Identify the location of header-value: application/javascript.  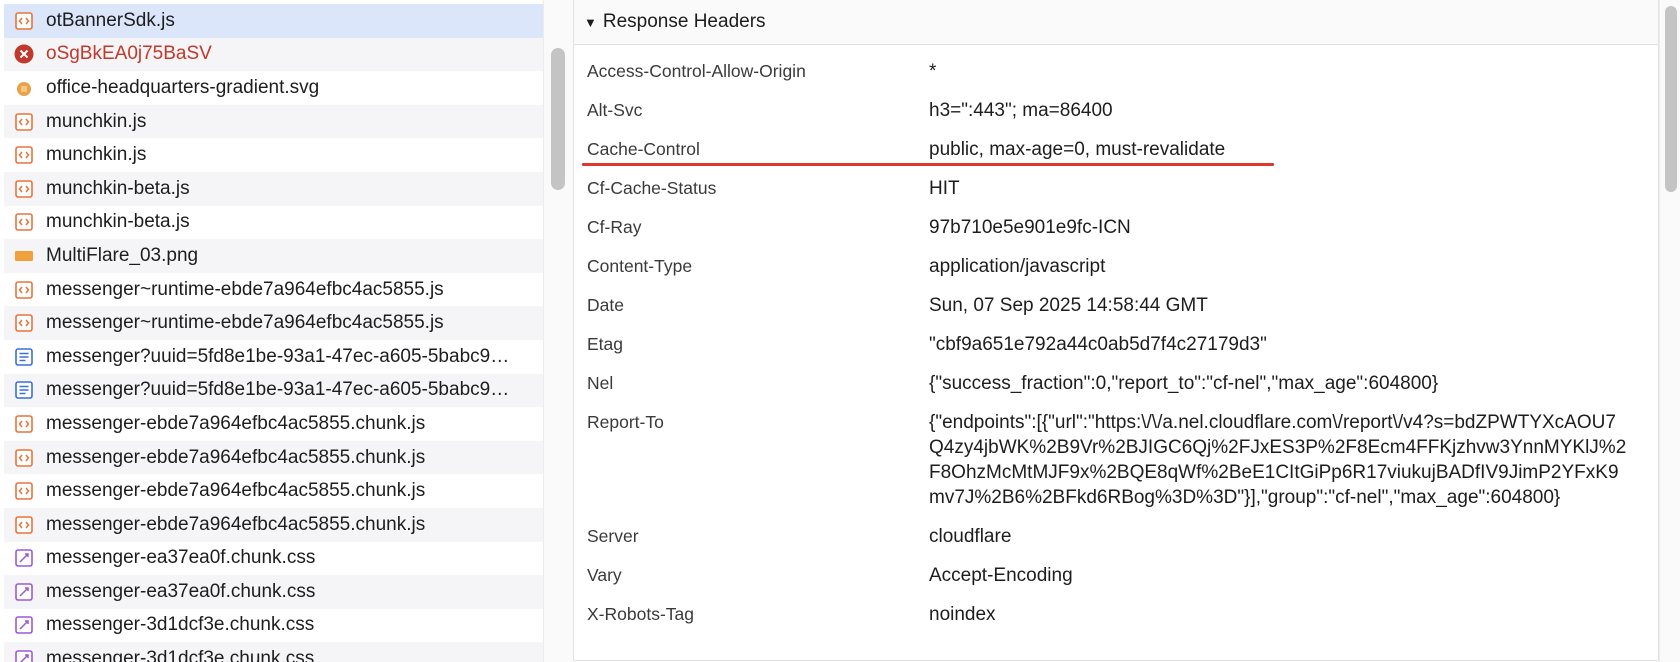
(1017, 266).